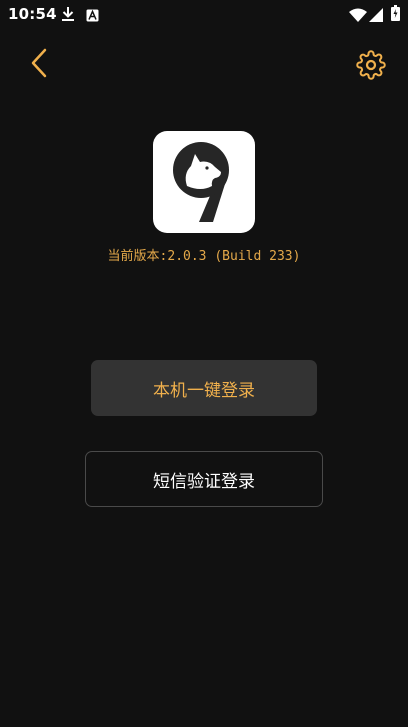 The width and height of the screenshot is (408, 727). I want to click on battery-icon, so click(395, 15).